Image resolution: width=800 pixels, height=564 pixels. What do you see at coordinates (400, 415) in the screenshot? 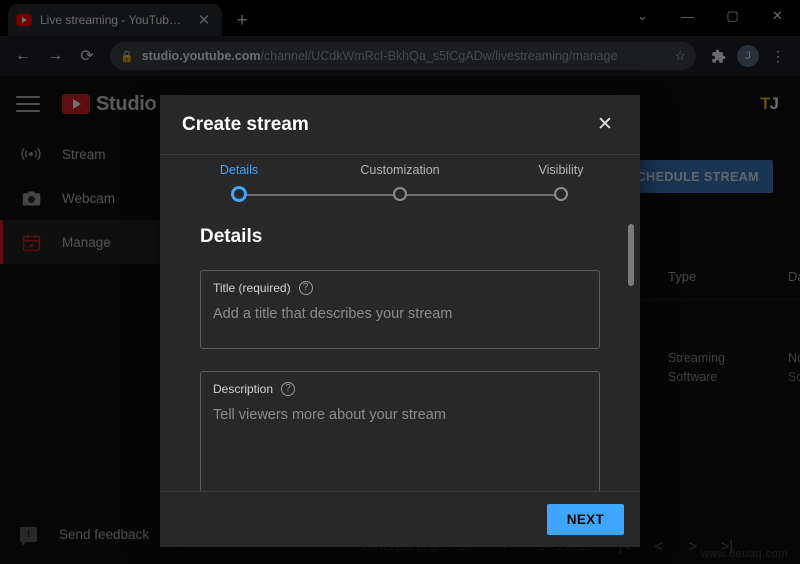
I see `description-input: Tell viewers more about your stream` at bounding box center [400, 415].